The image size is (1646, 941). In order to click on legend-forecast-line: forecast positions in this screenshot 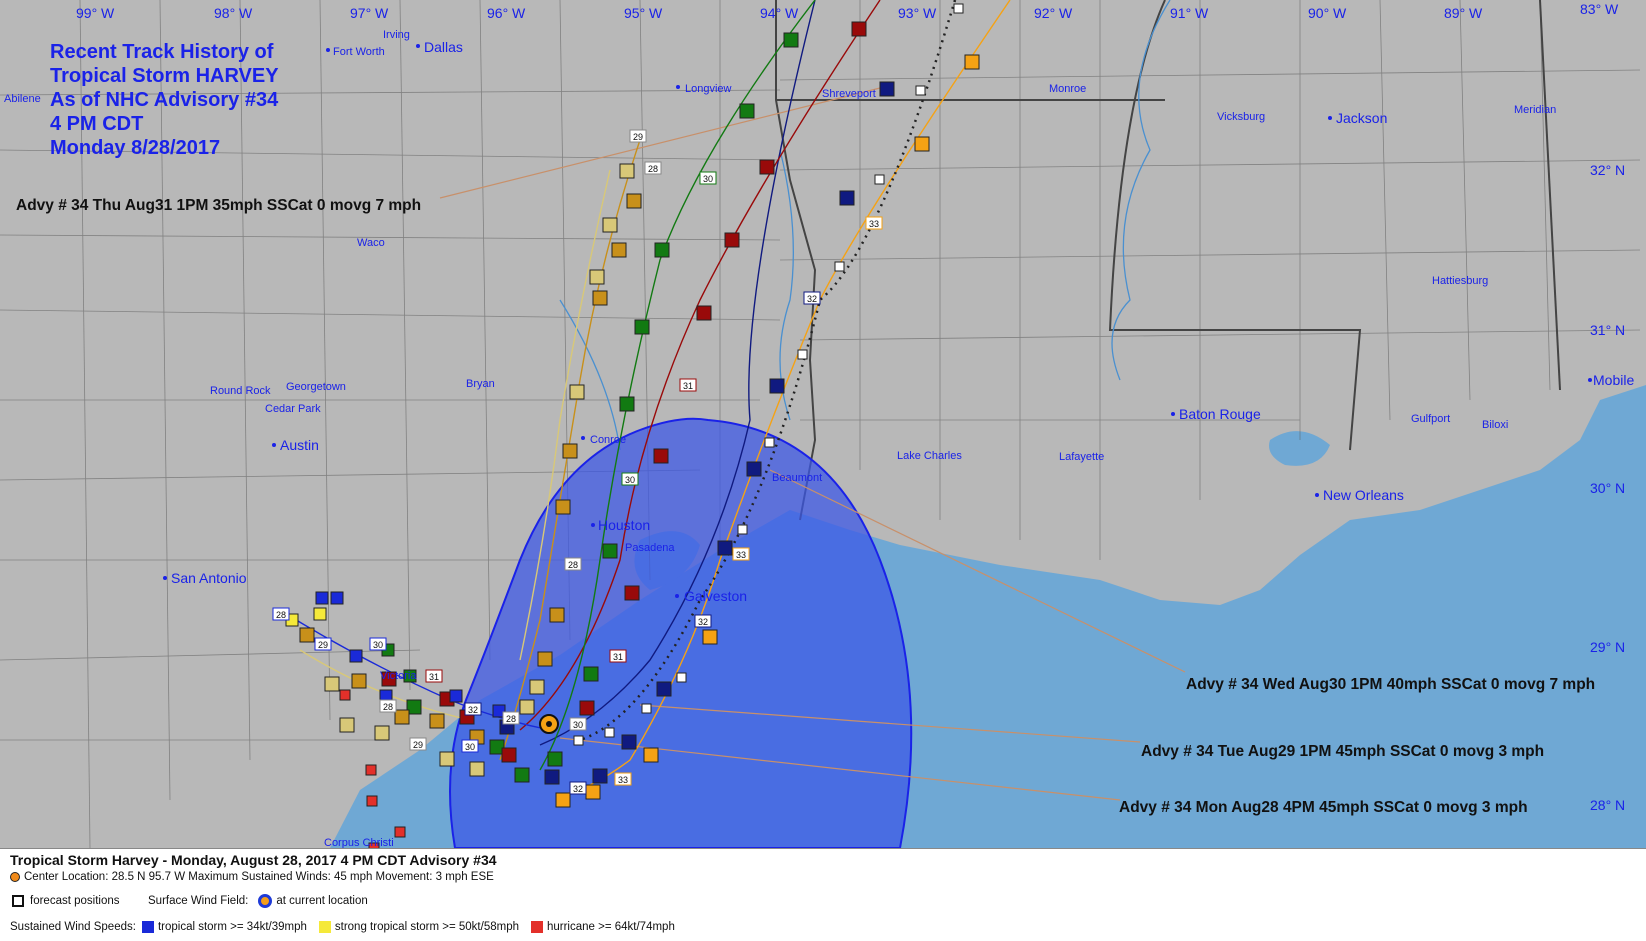, I will do `click(65, 901)`.